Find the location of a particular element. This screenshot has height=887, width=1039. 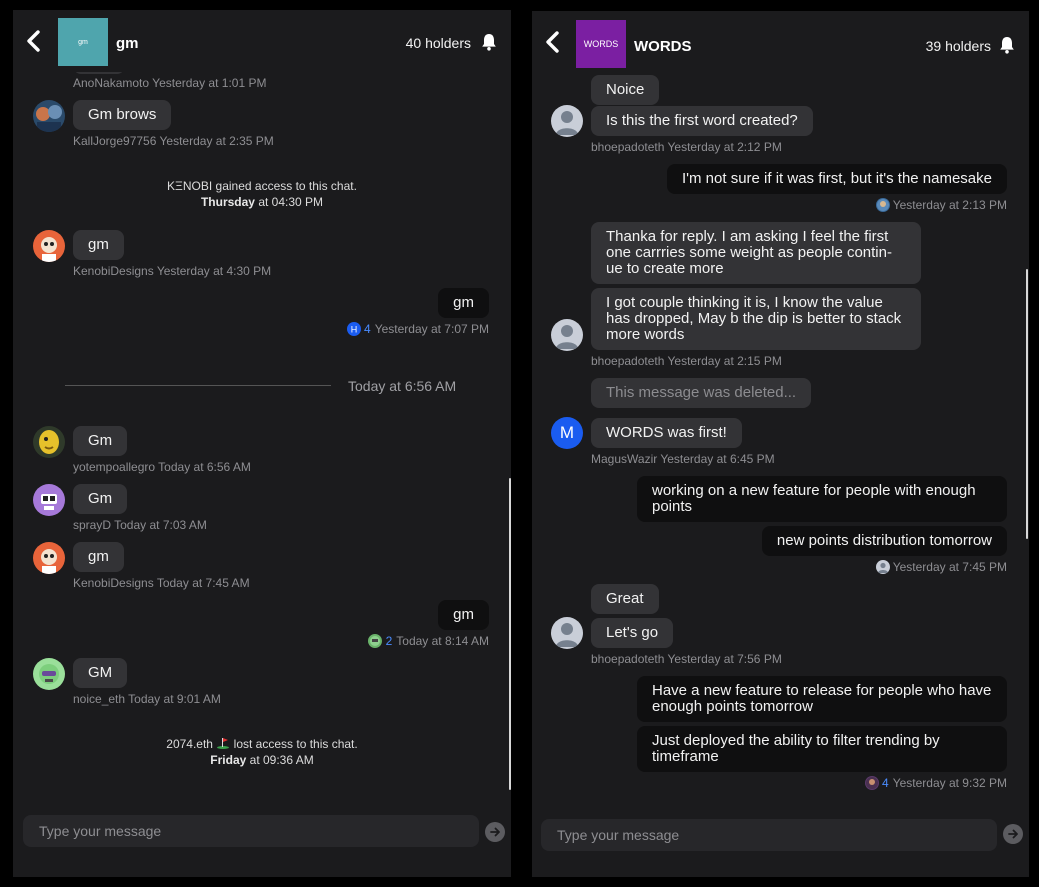

message-bubble: Let's go is located at coordinates (632, 633).